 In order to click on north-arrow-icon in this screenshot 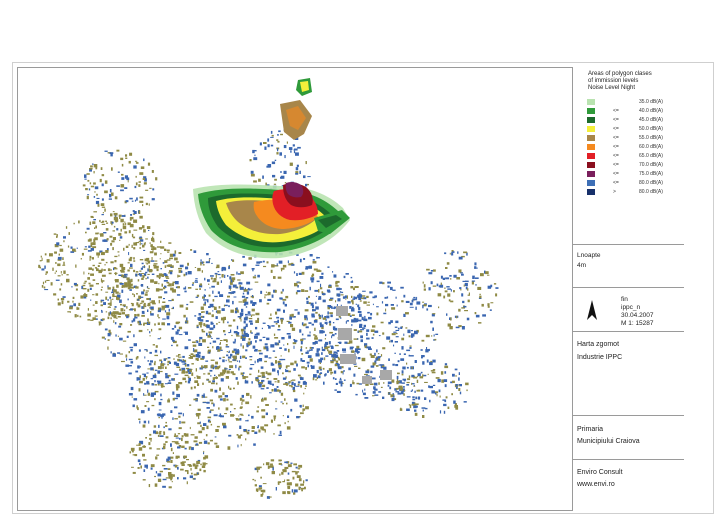, I will do `click(592, 310)`.